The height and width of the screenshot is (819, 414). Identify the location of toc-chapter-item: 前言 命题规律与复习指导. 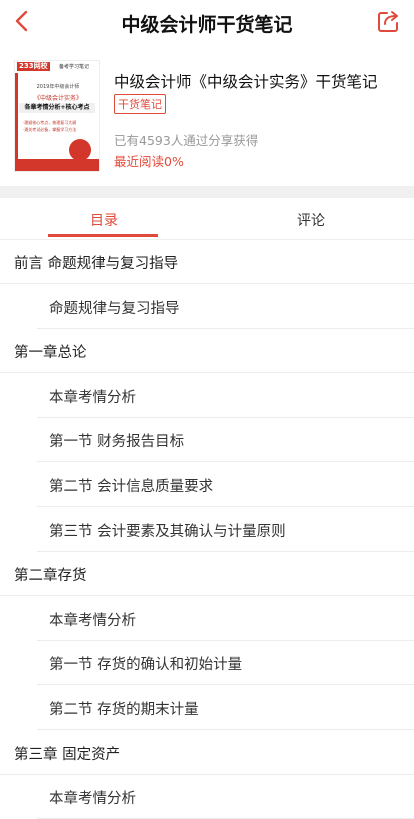
(207, 262).